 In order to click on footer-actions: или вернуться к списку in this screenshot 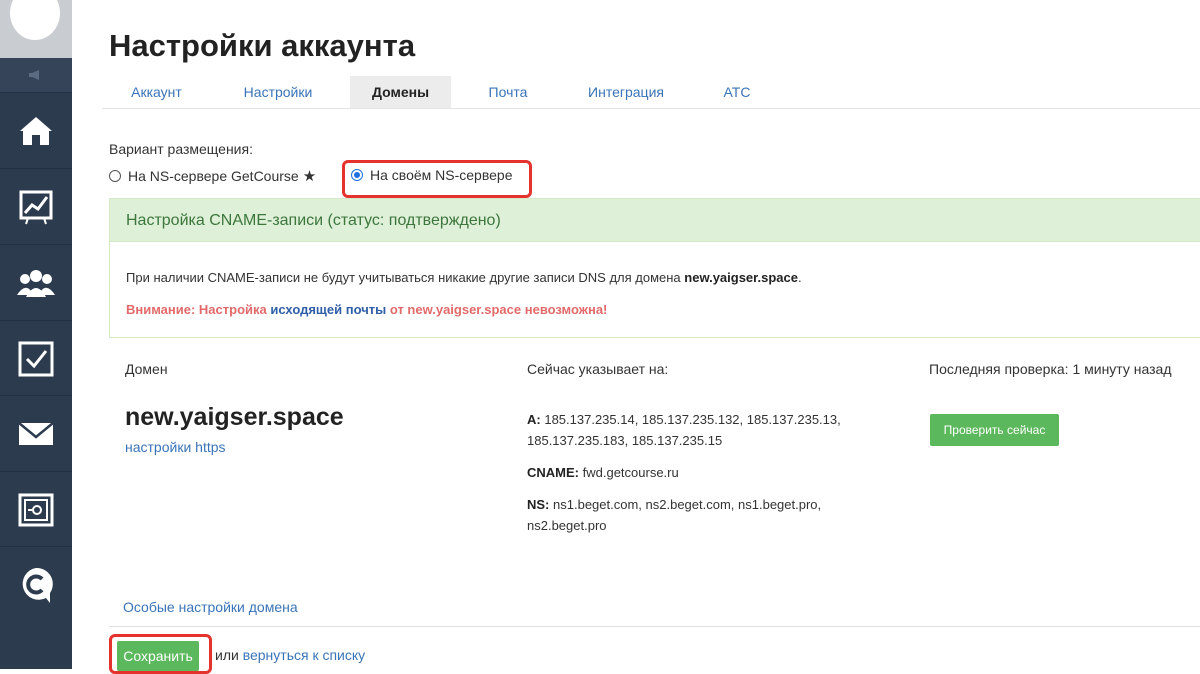, I will do `click(290, 655)`.